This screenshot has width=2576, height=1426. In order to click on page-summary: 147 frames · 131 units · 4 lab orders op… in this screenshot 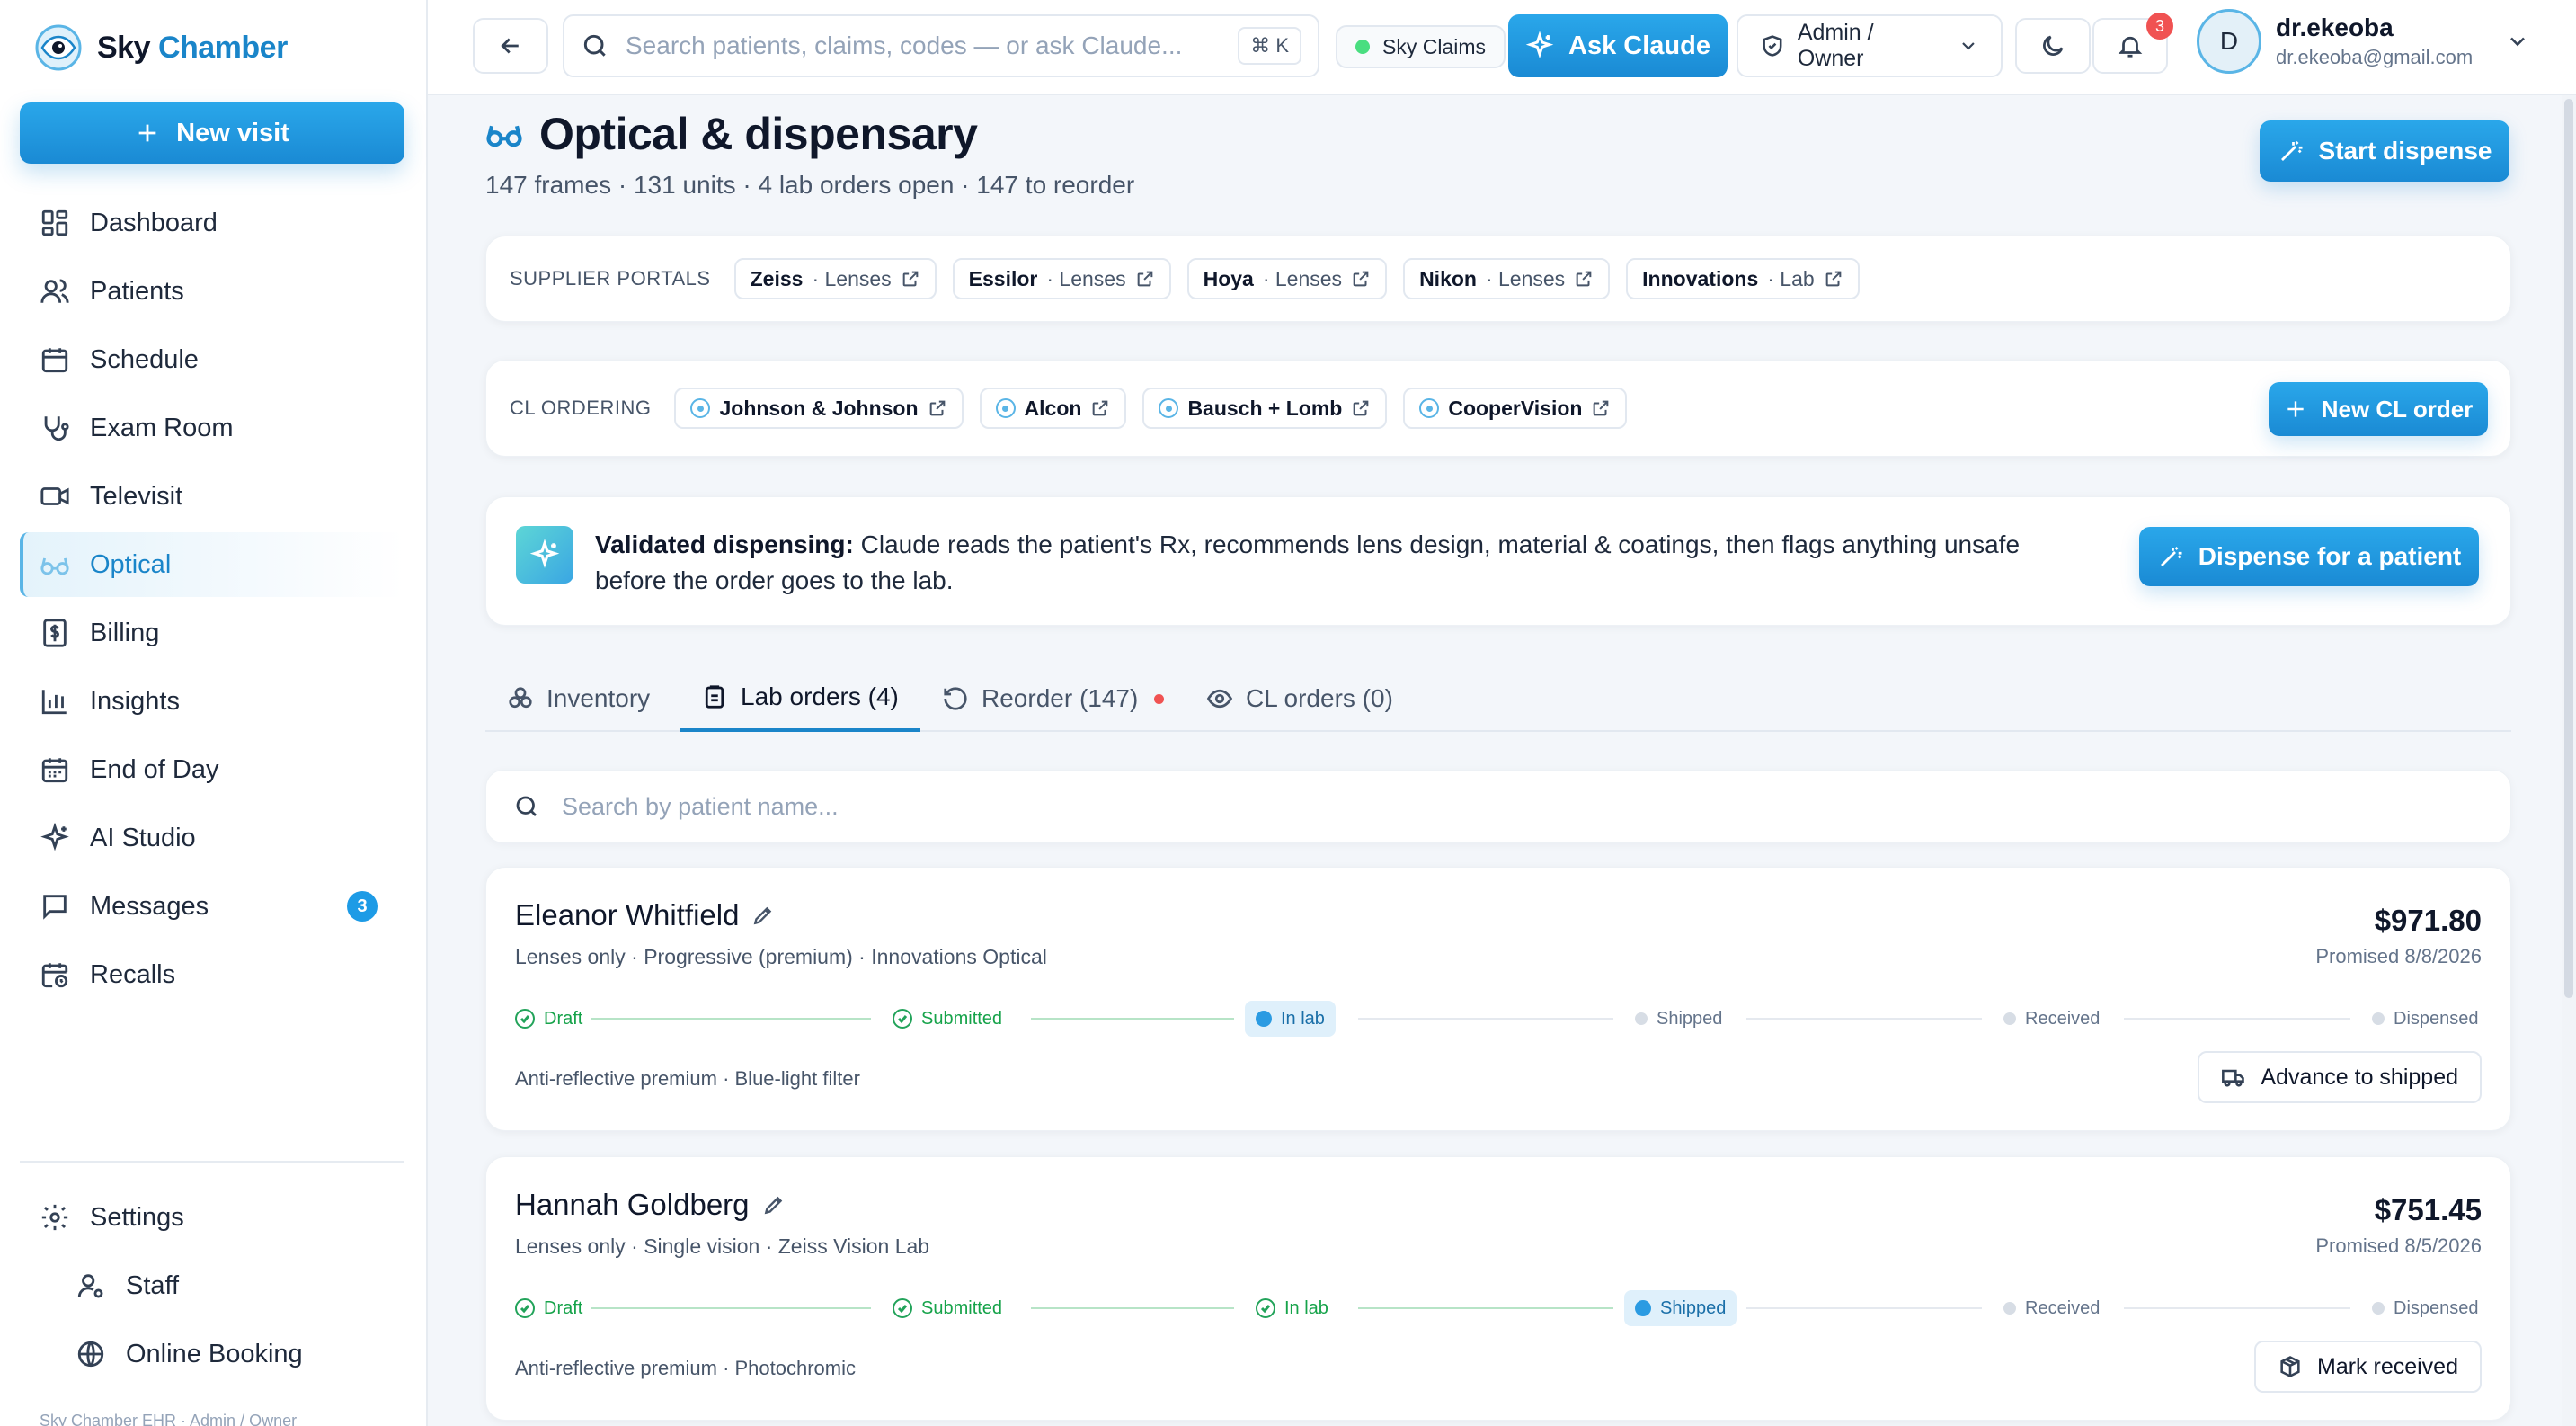, I will do `click(810, 185)`.